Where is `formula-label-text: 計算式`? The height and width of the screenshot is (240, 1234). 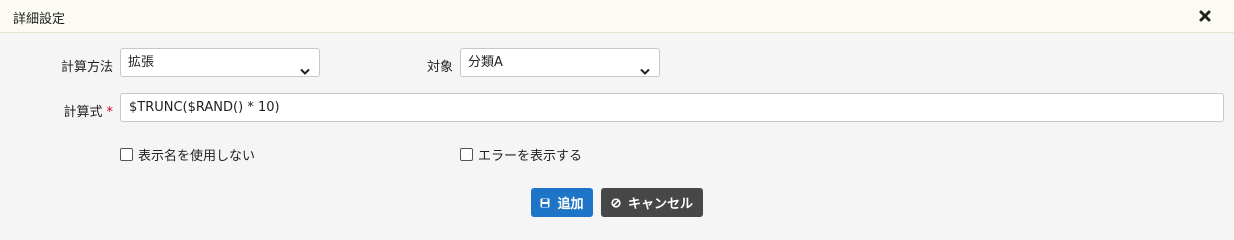
formula-label-text: 計算式 is located at coordinates (83, 112).